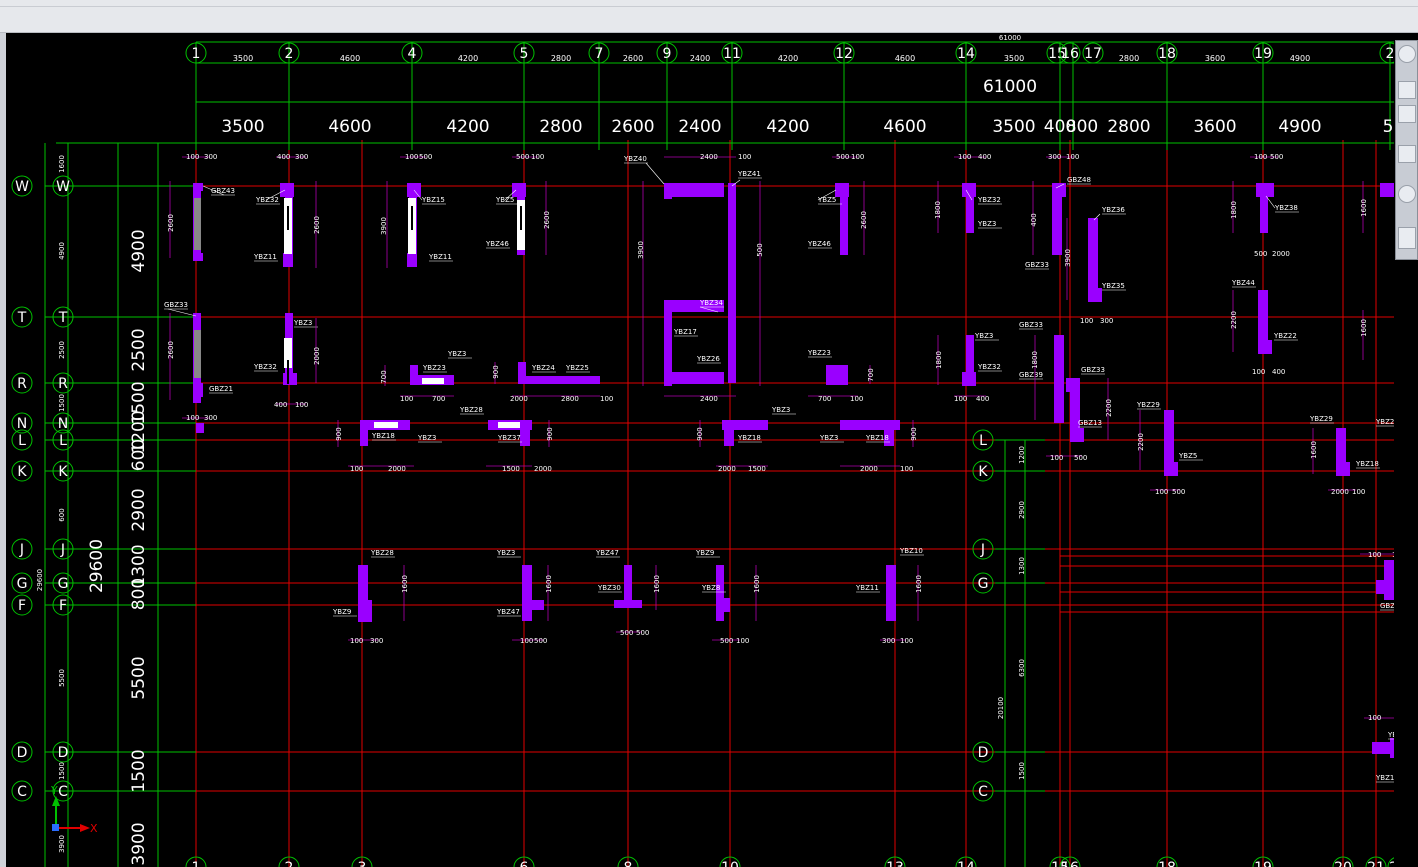 The height and width of the screenshot is (867, 1418). I want to click on showmotion-icon, so click(1407, 238).